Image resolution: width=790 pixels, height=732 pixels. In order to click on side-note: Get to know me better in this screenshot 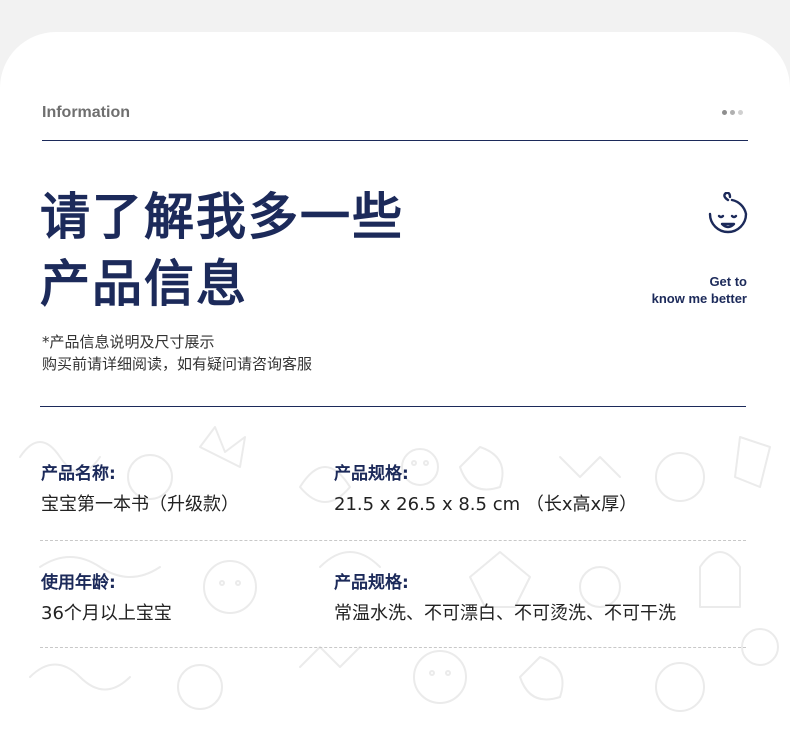, I will do `click(699, 290)`.